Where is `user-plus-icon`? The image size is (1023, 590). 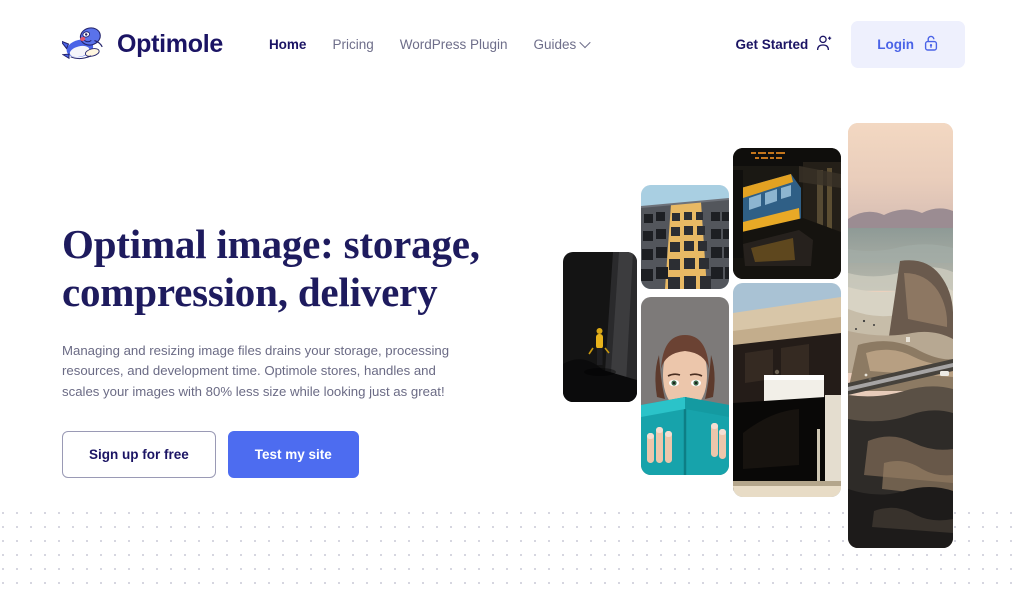
user-plus-icon is located at coordinates (824, 44).